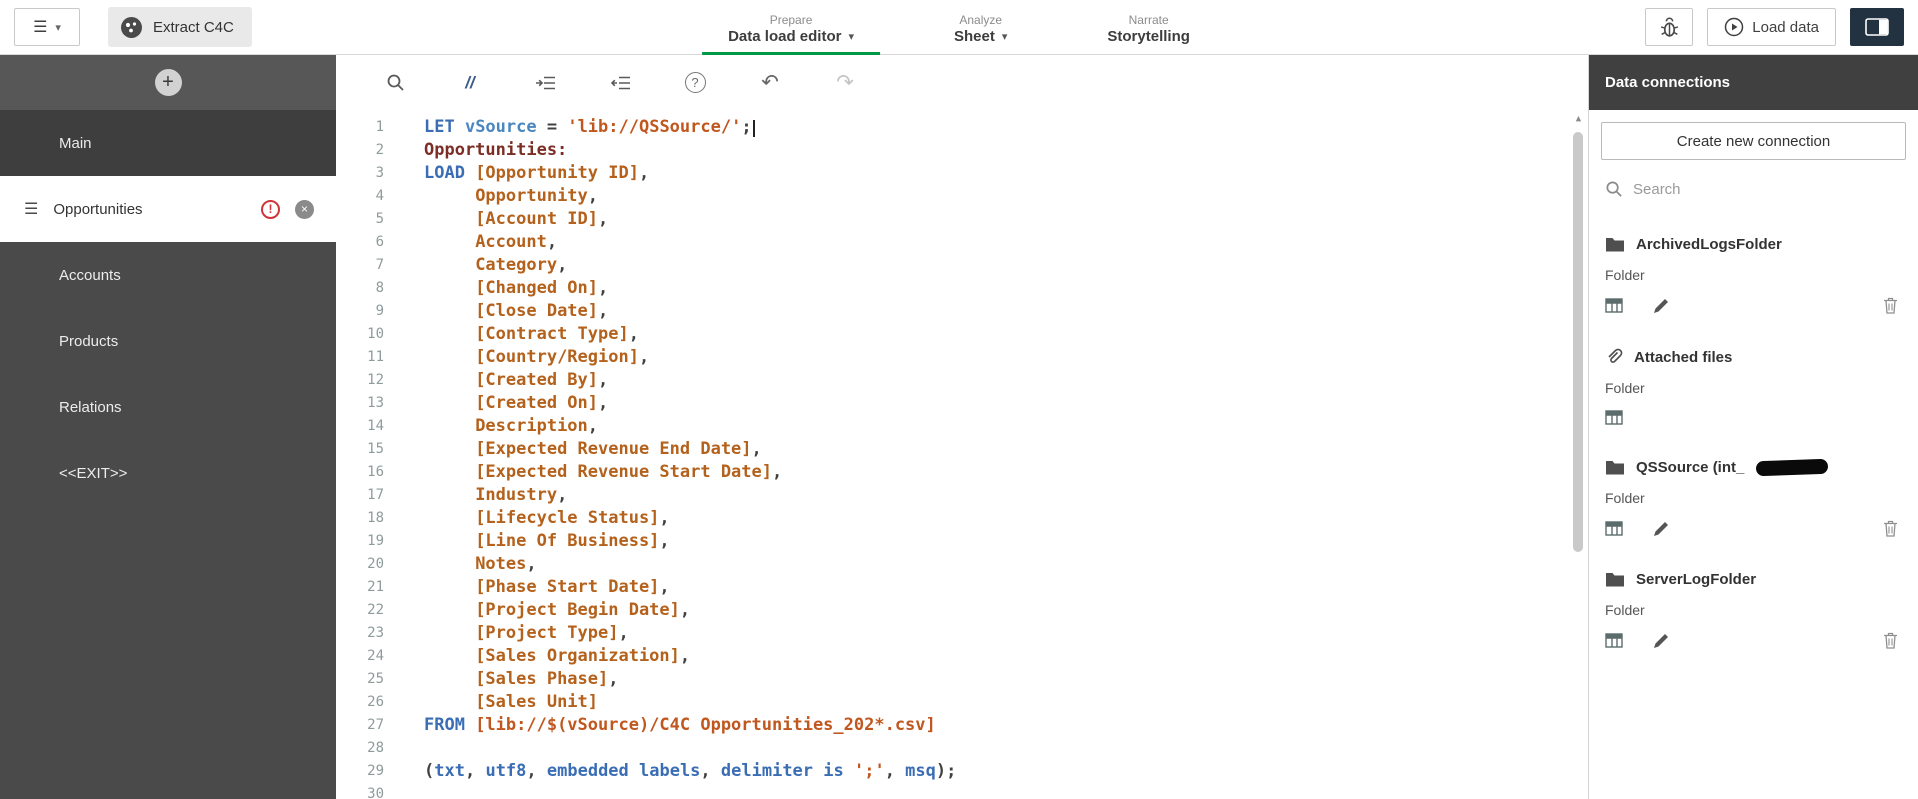 This screenshot has width=1918, height=799. What do you see at coordinates (1006, 426) in the screenshot?
I see `code-line: Description,` at bounding box center [1006, 426].